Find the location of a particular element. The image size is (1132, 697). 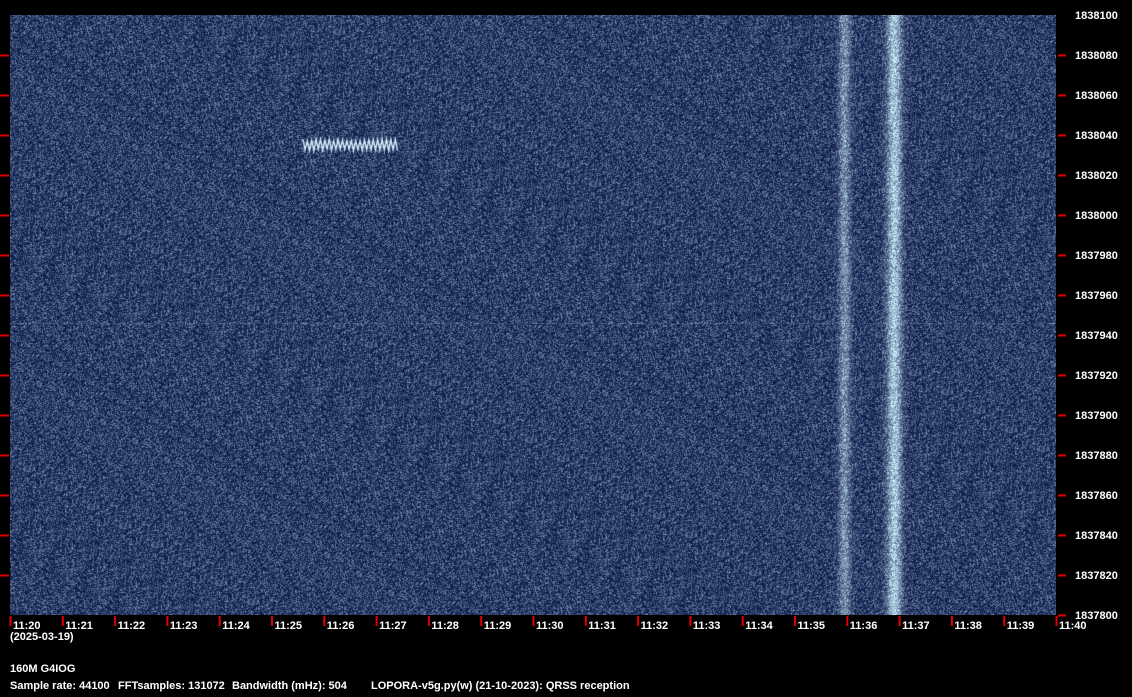

y-tick-label: 1837940 is located at coordinates (1096, 336).